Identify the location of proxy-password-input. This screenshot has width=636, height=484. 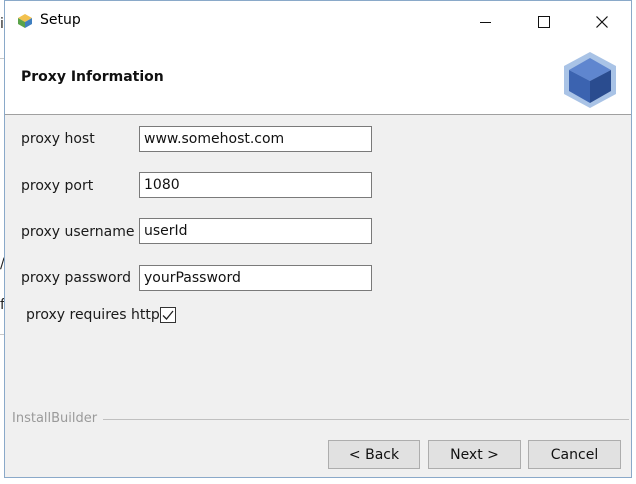
(255, 278).